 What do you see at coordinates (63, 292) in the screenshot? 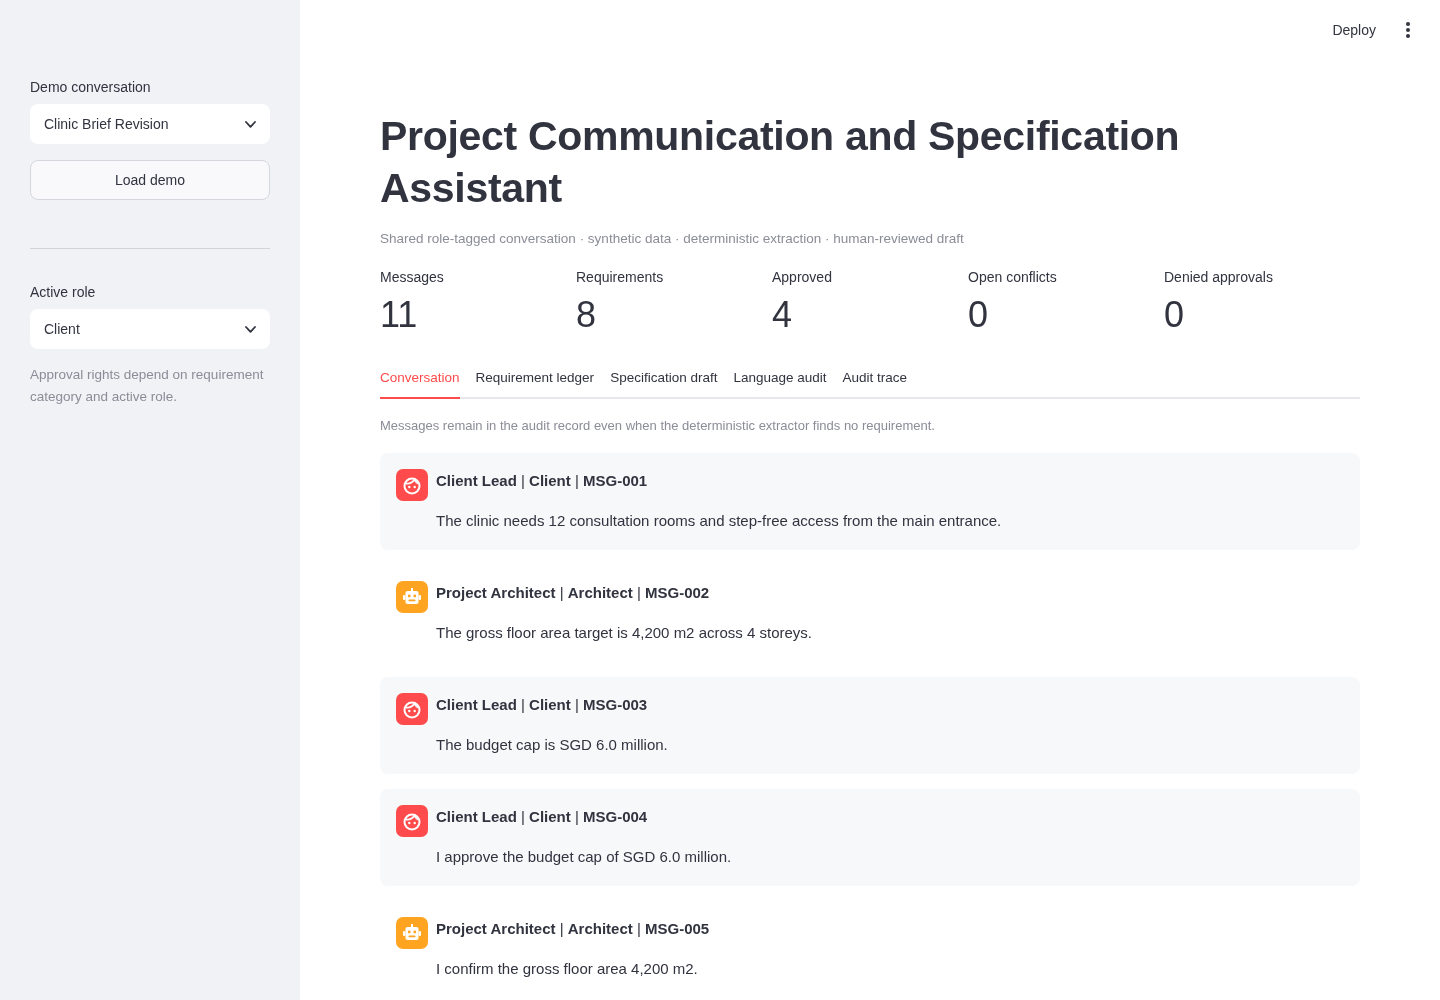
I see `field-label: Active role` at bounding box center [63, 292].